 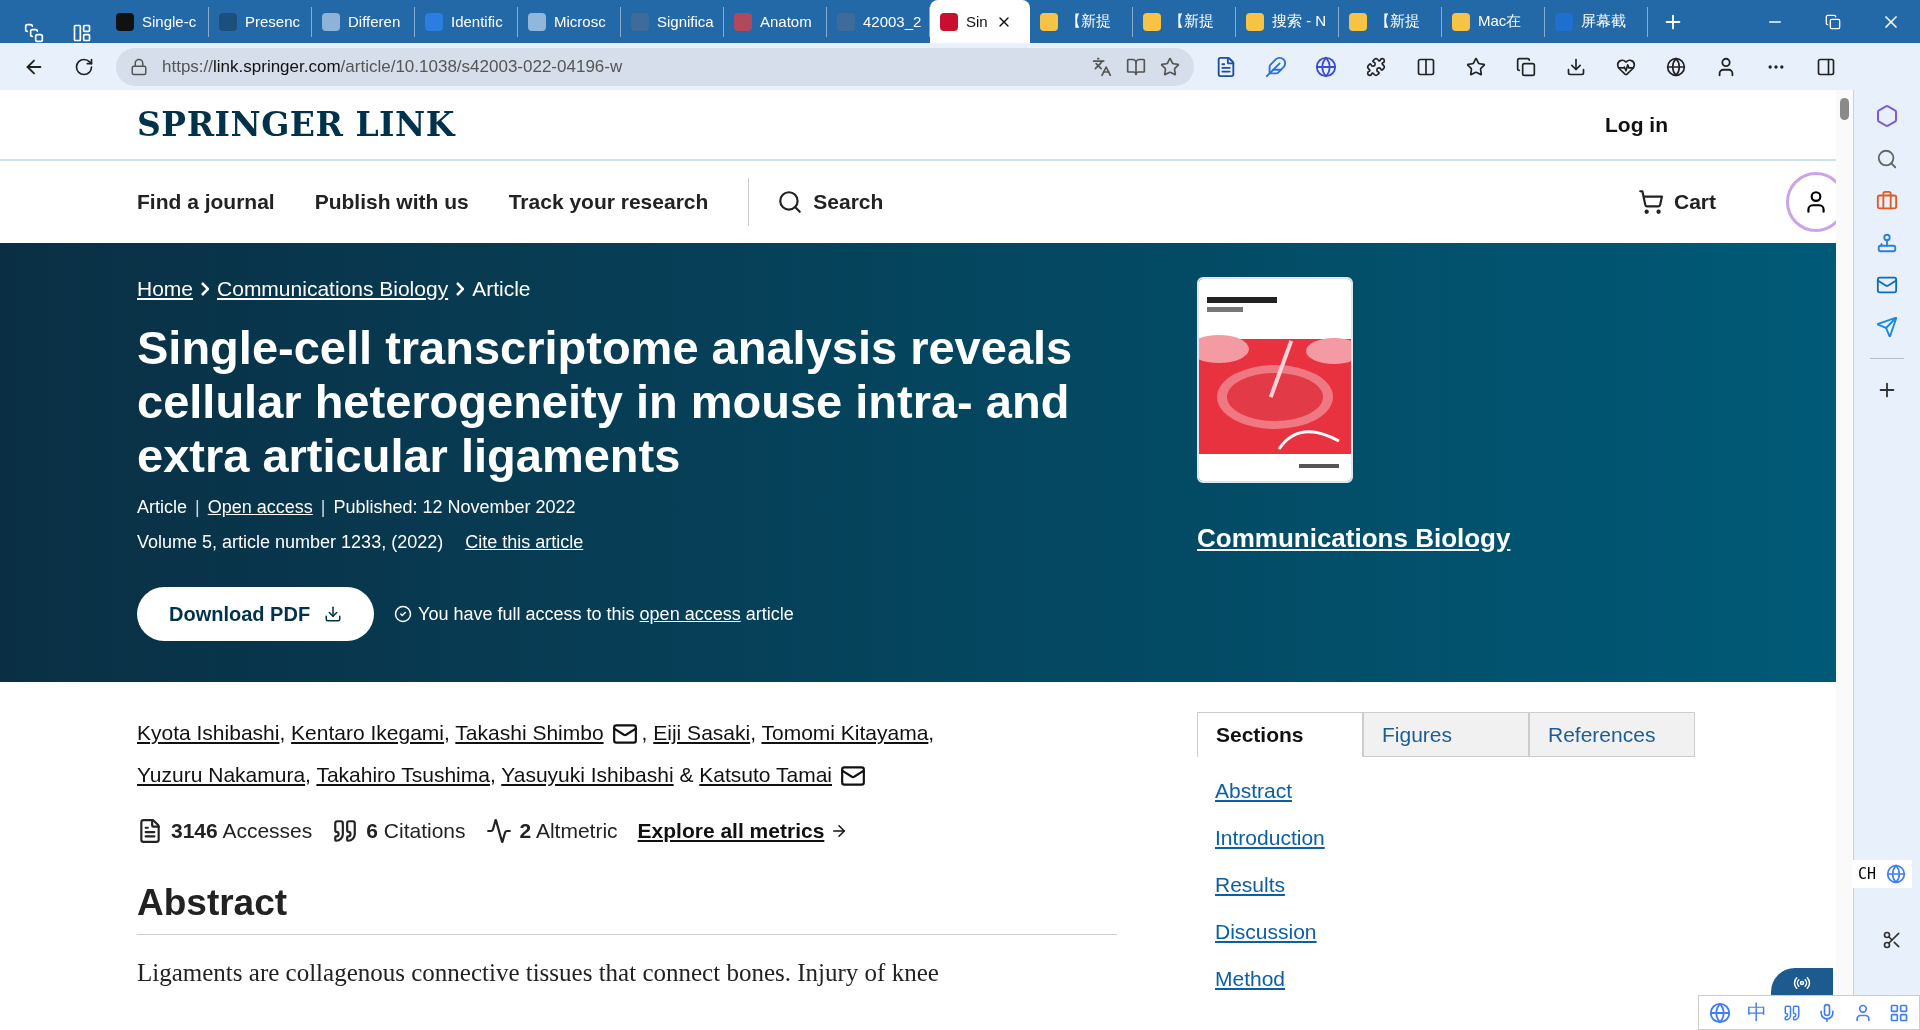 What do you see at coordinates (1636, 124) in the screenshot?
I see `login-link: Log in` at bounding box center [1636, 124].